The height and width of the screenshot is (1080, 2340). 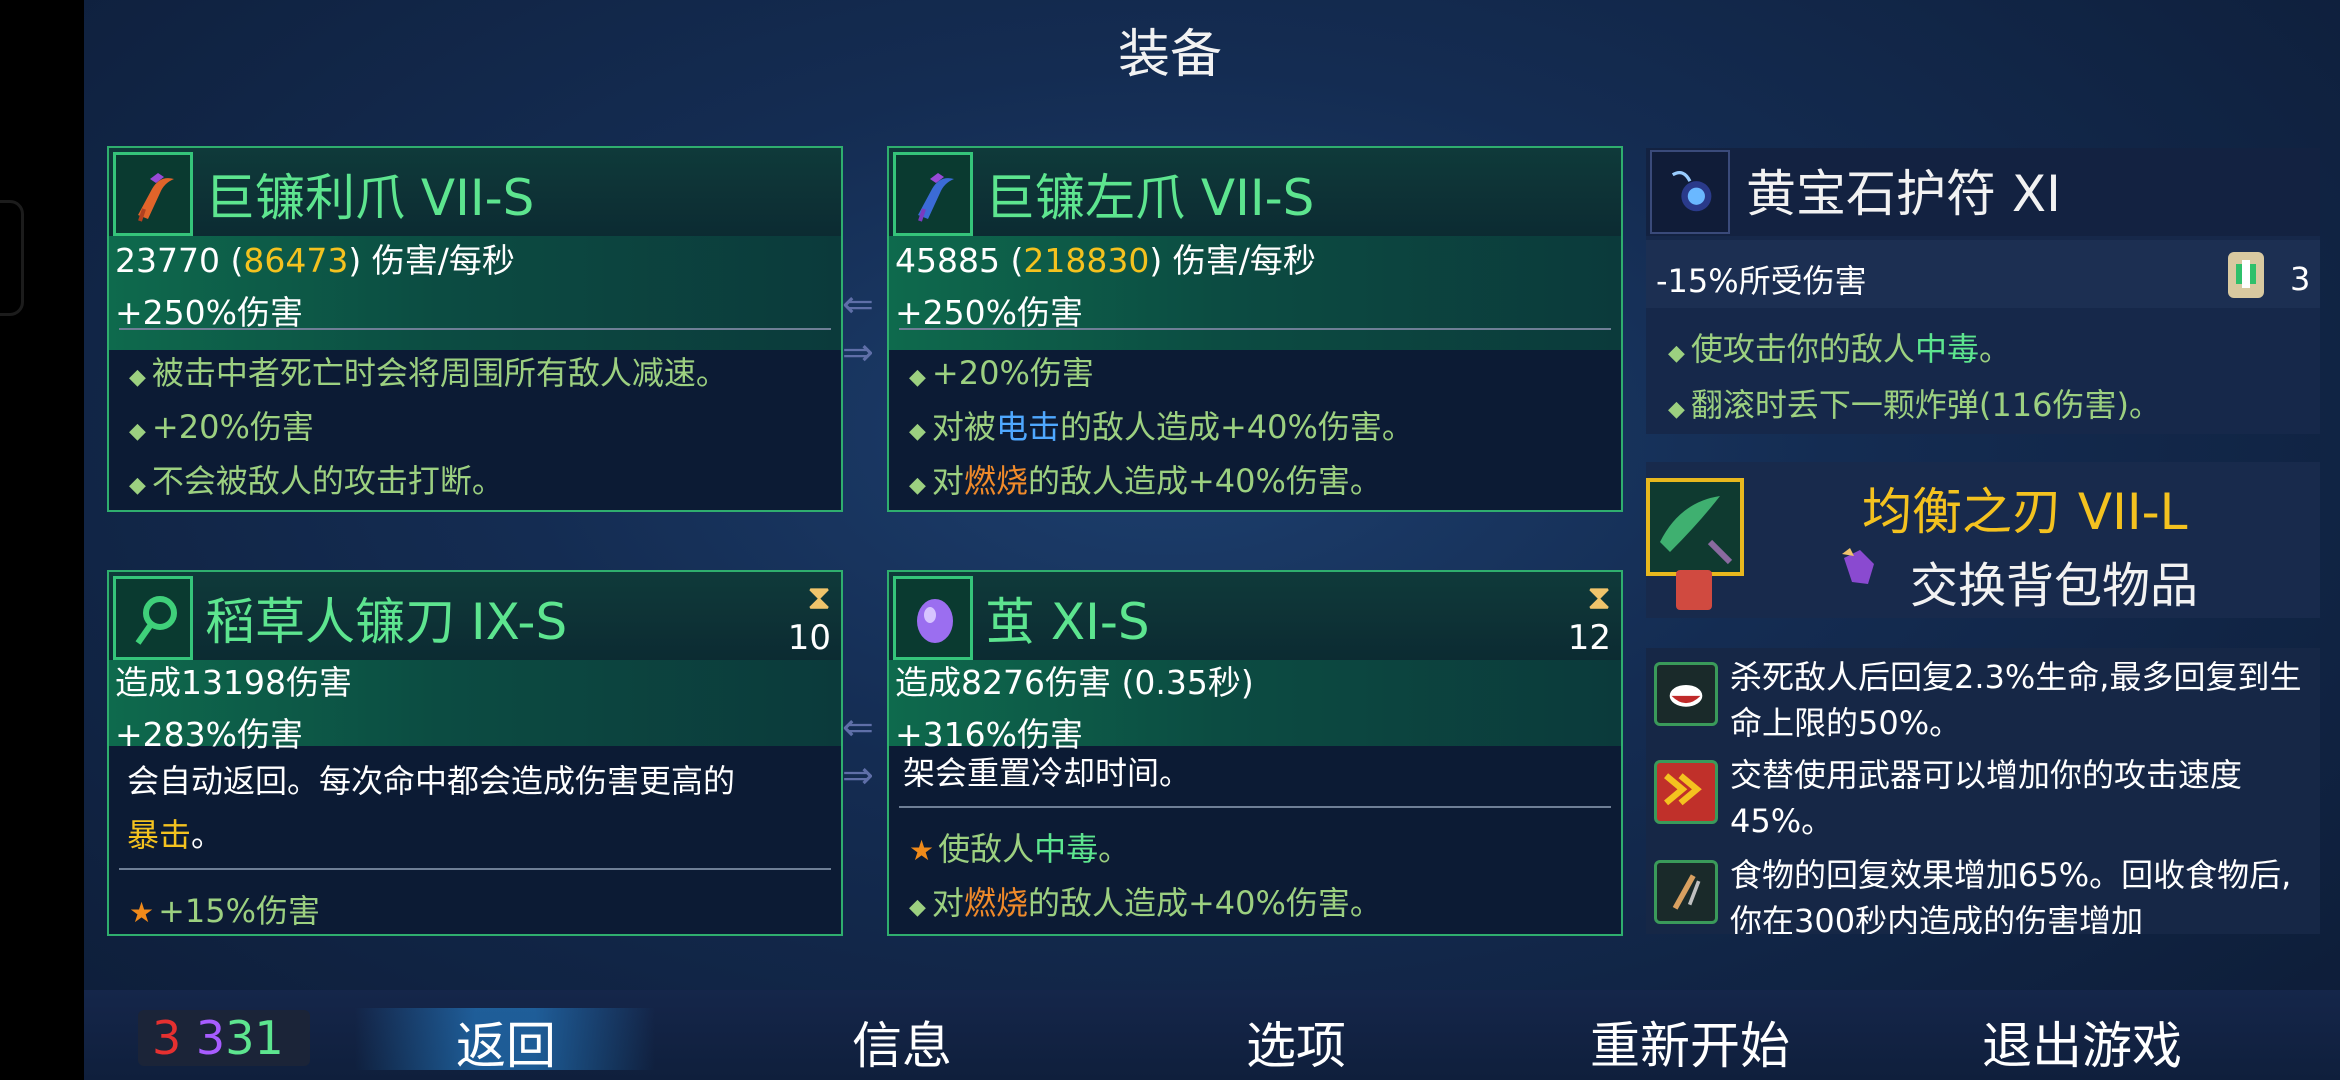 What do you see at coordinates (153, 194) in the screenshot?
I see `scythe-claw-icon` at bounding box center [153, 194].